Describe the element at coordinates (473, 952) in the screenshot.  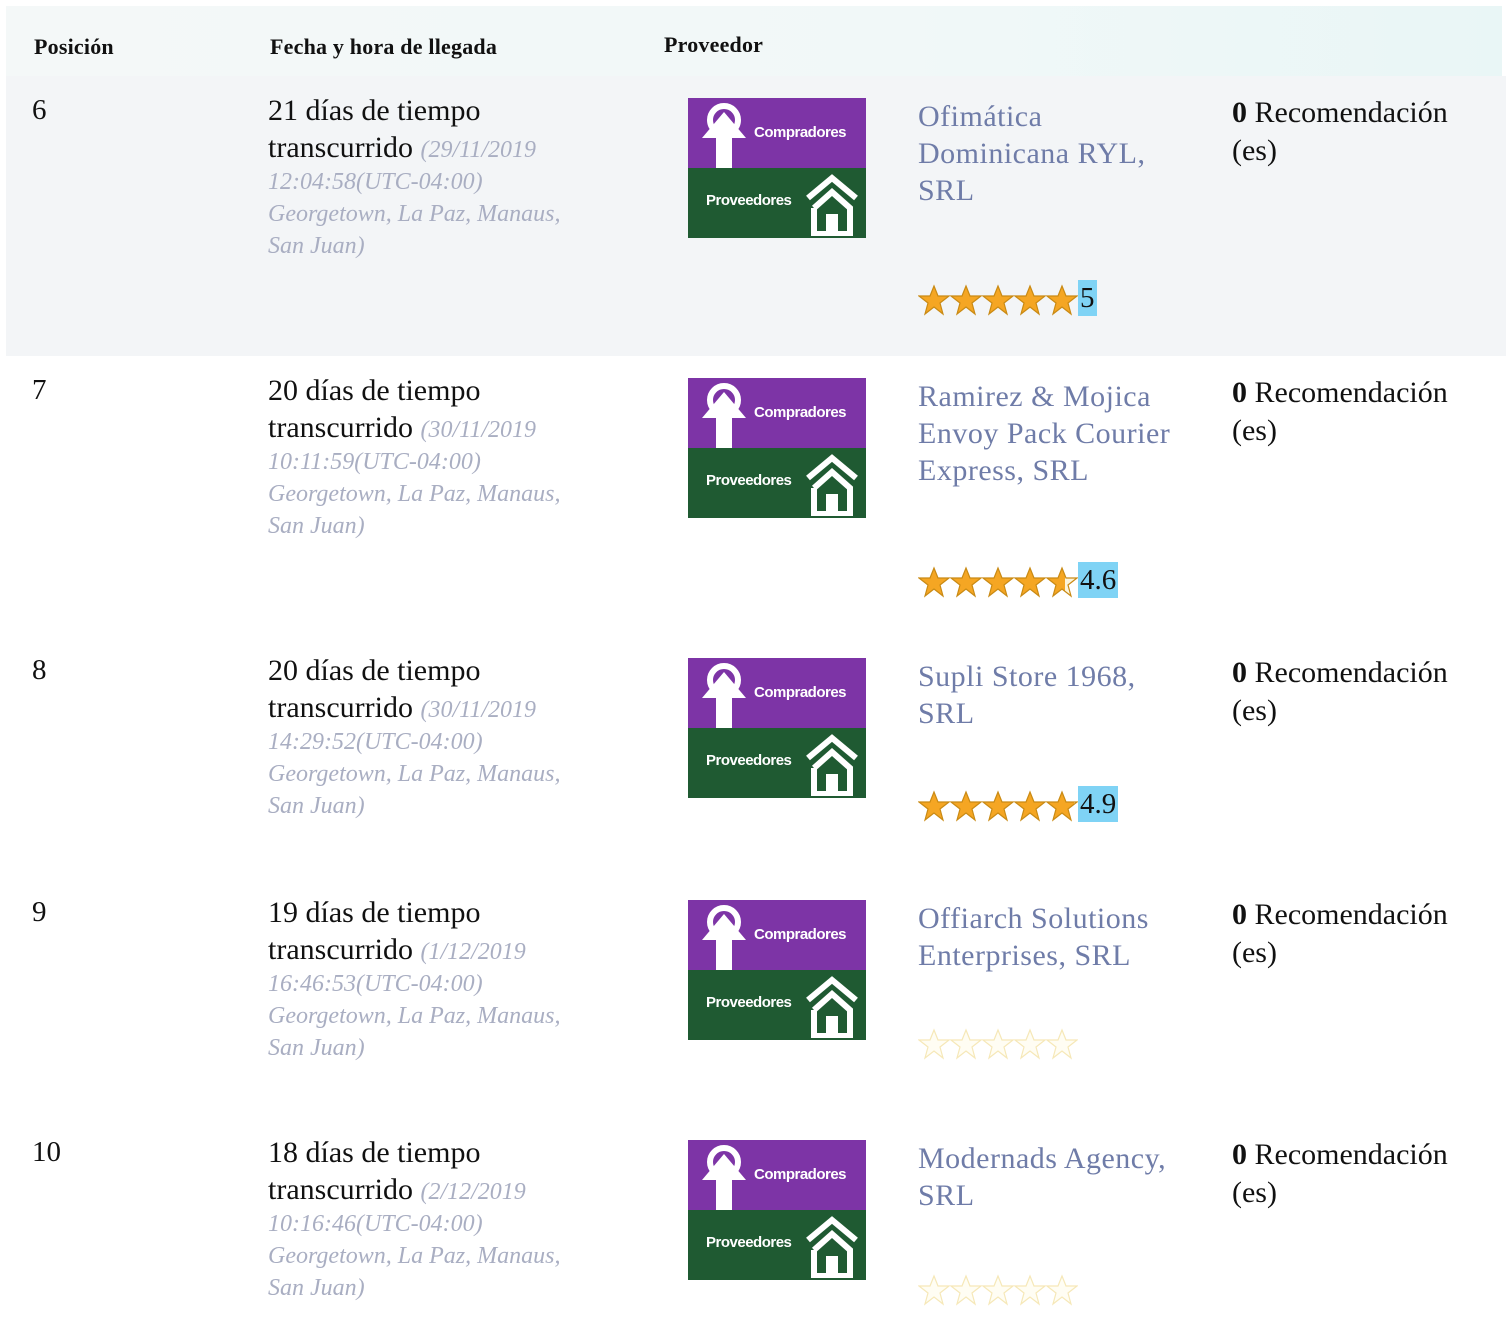
I see `arrival-date: (1/12/2019` at that location.